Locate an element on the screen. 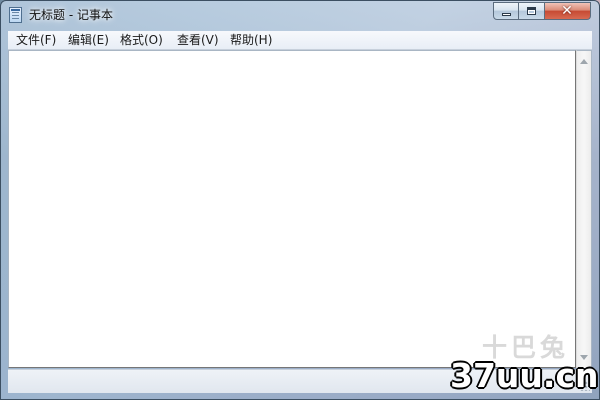  close-button: ✕ is located at coordinates (568, 11).